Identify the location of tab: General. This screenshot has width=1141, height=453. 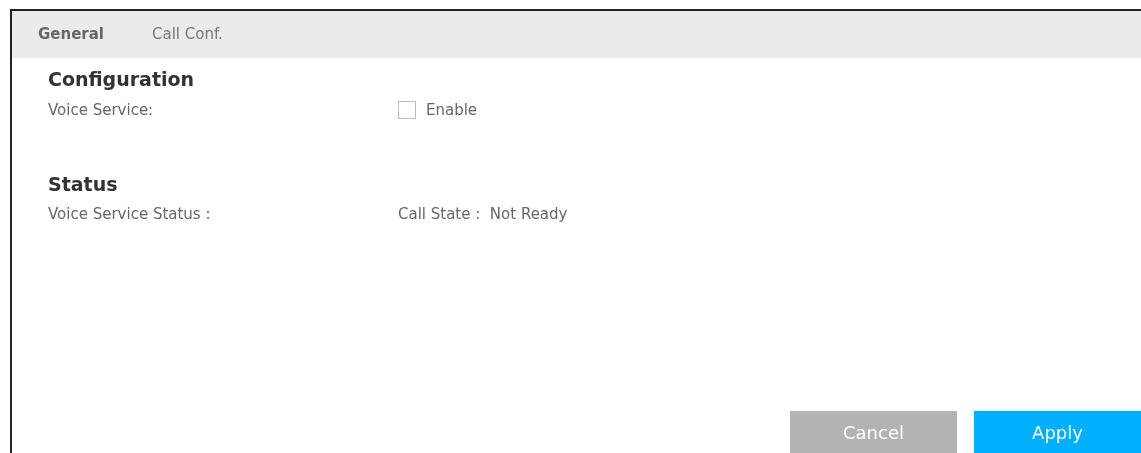
(71, 34).